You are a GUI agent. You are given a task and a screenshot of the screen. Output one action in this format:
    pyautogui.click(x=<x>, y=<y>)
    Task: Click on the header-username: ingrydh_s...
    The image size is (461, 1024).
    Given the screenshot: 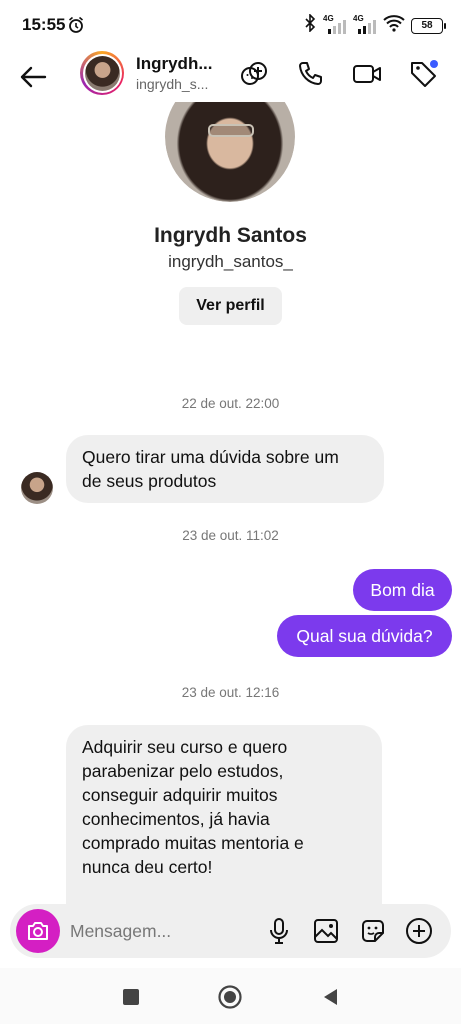 What is the action you would take?
    pyautogui.click(x=172, y=84)
    